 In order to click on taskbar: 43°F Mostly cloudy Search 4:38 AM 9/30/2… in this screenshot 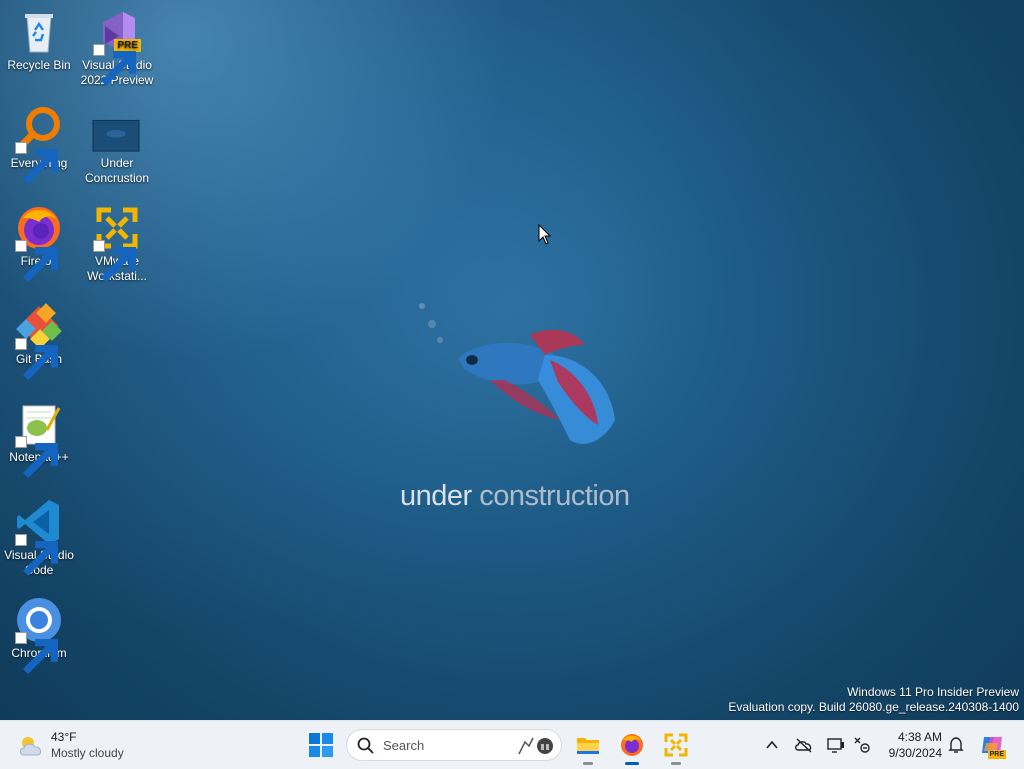, I will do `click(512, 744)`.